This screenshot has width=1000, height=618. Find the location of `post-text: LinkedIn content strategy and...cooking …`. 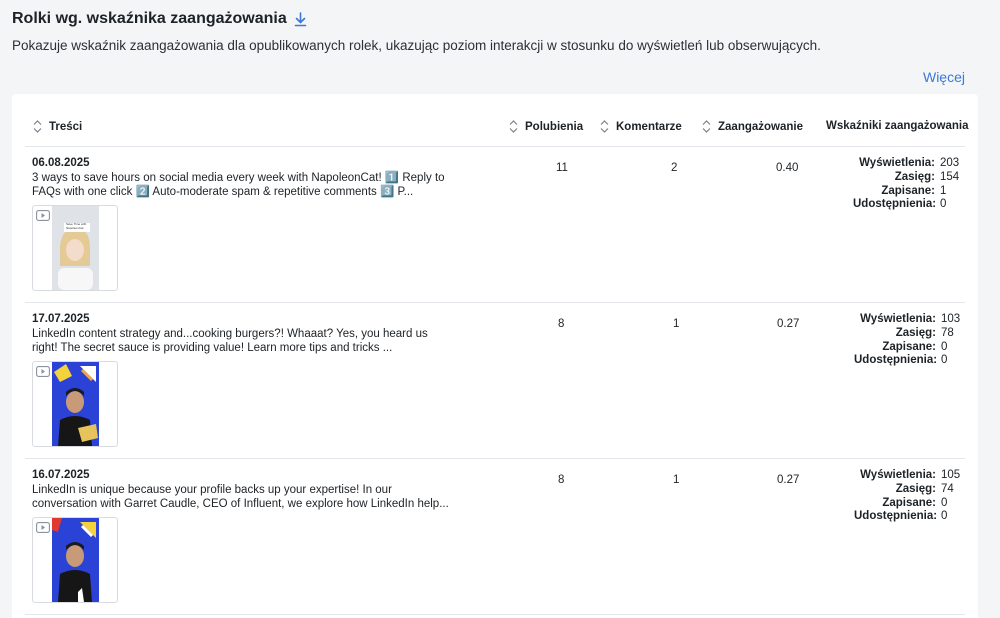

post-text: LinkedIn content strategy and...cooking … is located at coordinates (230, 341).